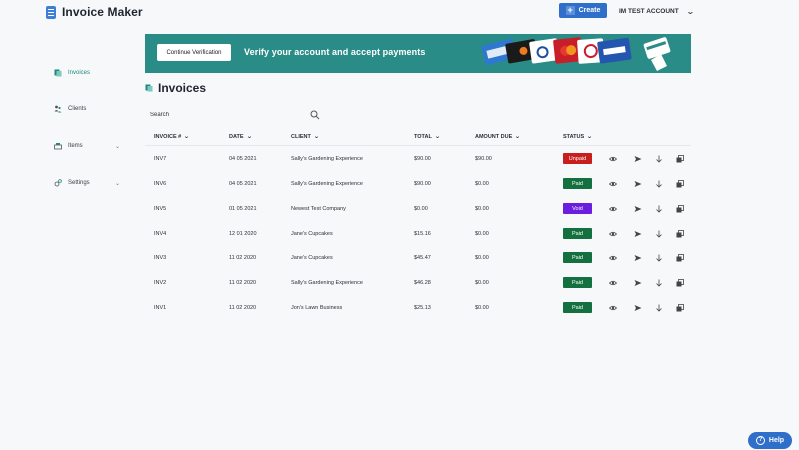 Image resolution: width=799 pixels, height=450 pixels. Describe the element at coordinates (160, 184) in the screenshot. I see `invoice-number: INV6` at that location.